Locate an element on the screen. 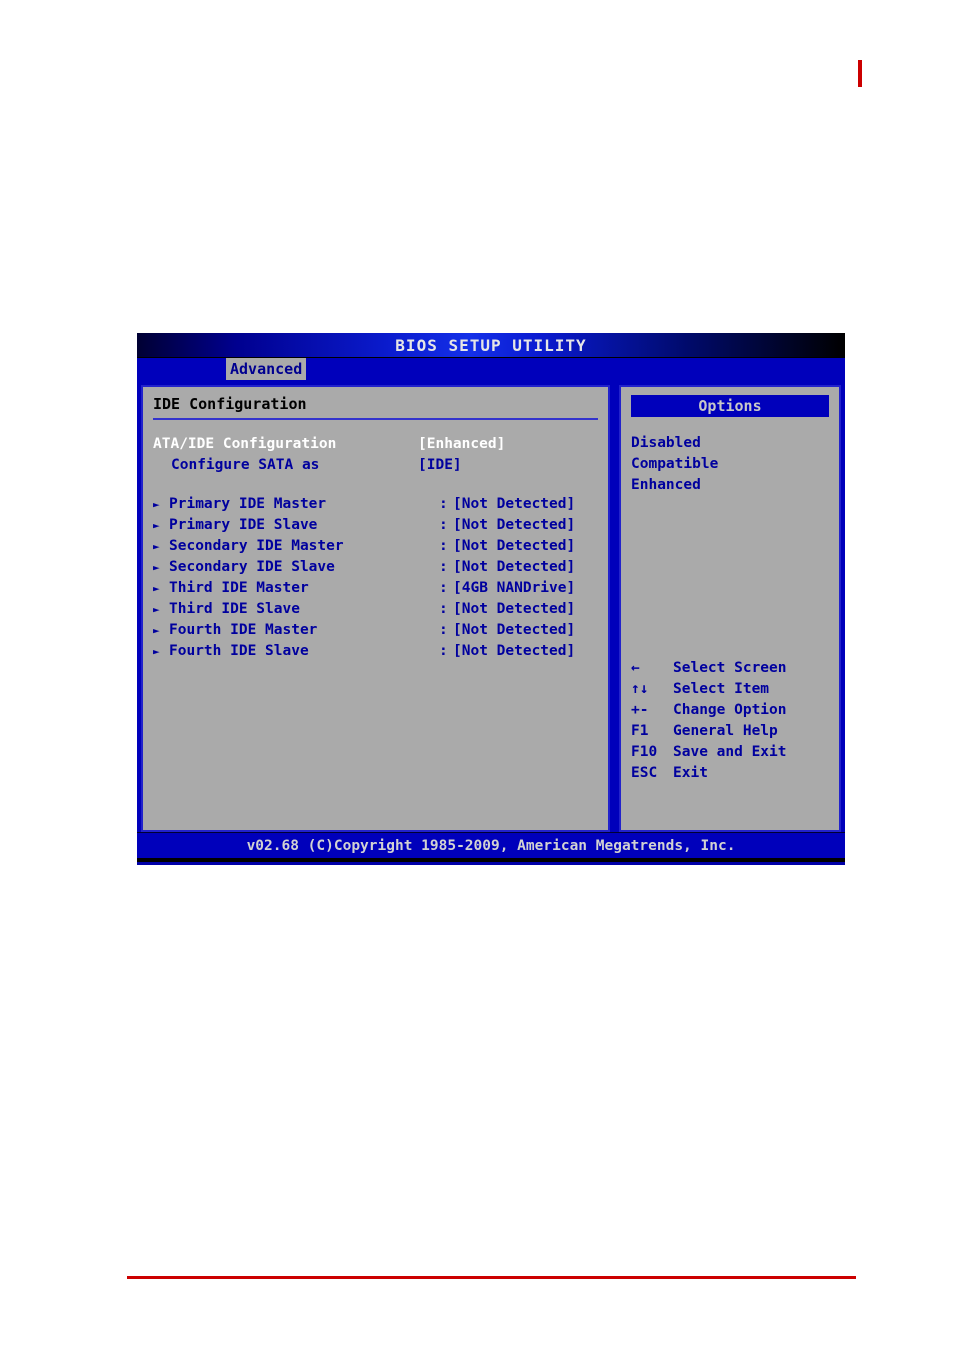 The height and width of the screenshot is (1352, 954). options-header: Options is located at coordinates (730, 406).